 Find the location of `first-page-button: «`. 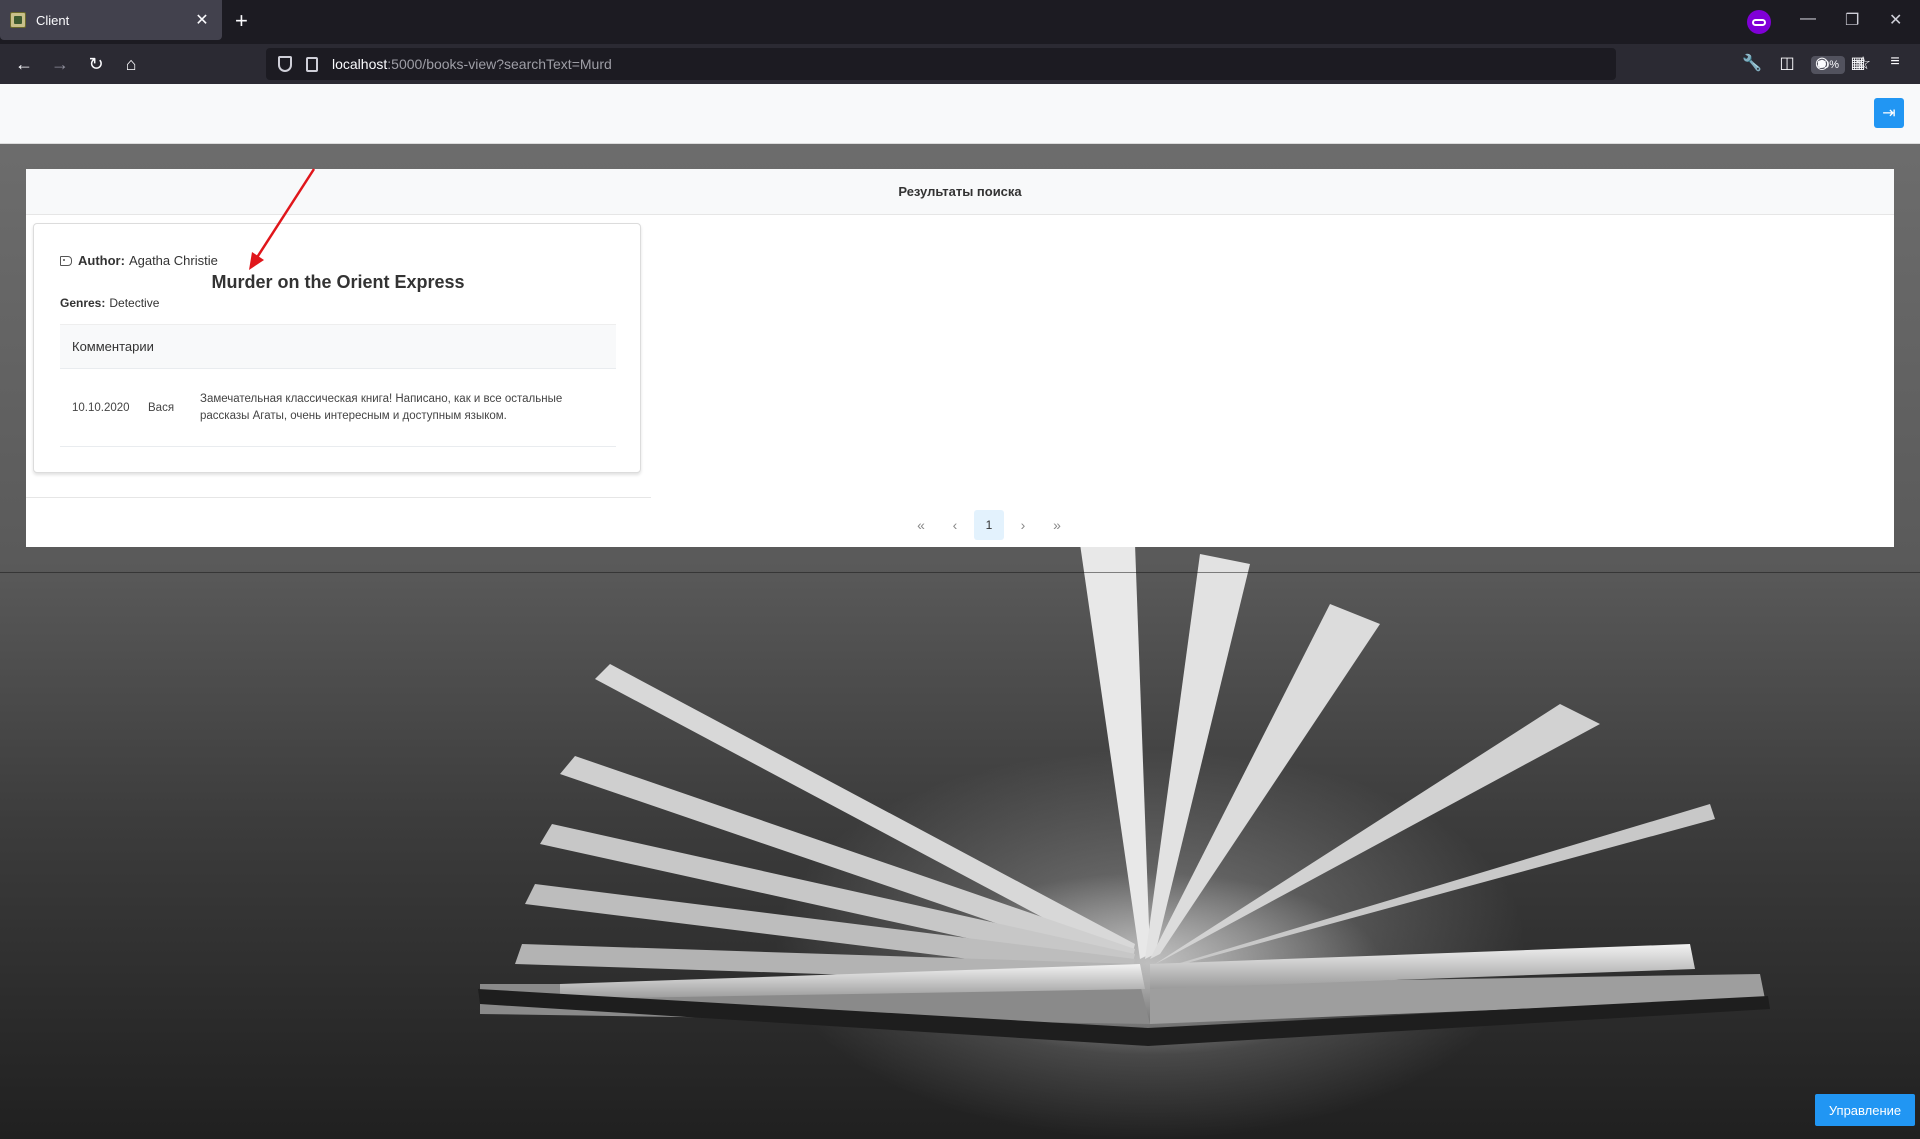

first-page-button: « is located at coordinates (921, 525).